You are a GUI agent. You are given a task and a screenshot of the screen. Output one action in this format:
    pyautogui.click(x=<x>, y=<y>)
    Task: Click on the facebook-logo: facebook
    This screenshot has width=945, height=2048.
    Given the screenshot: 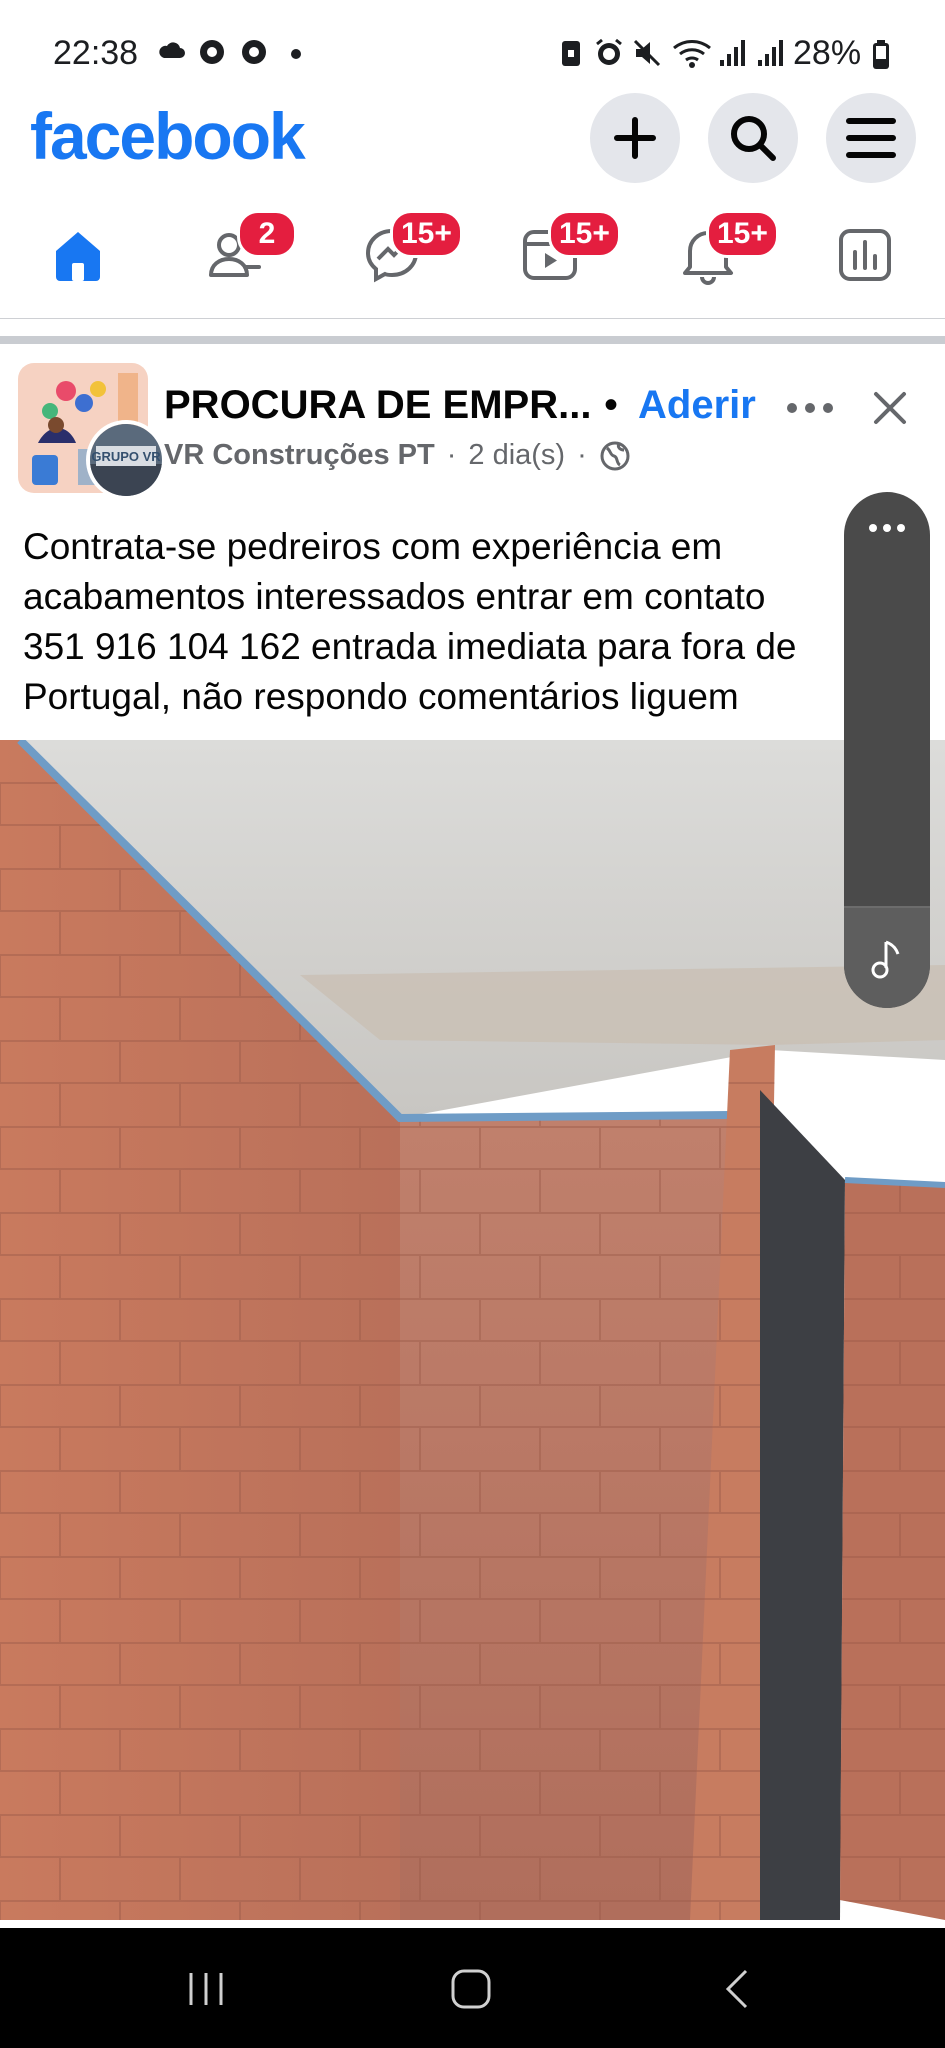 What is the action you would take?
    pyautogui.click(x=168, y=136)
    